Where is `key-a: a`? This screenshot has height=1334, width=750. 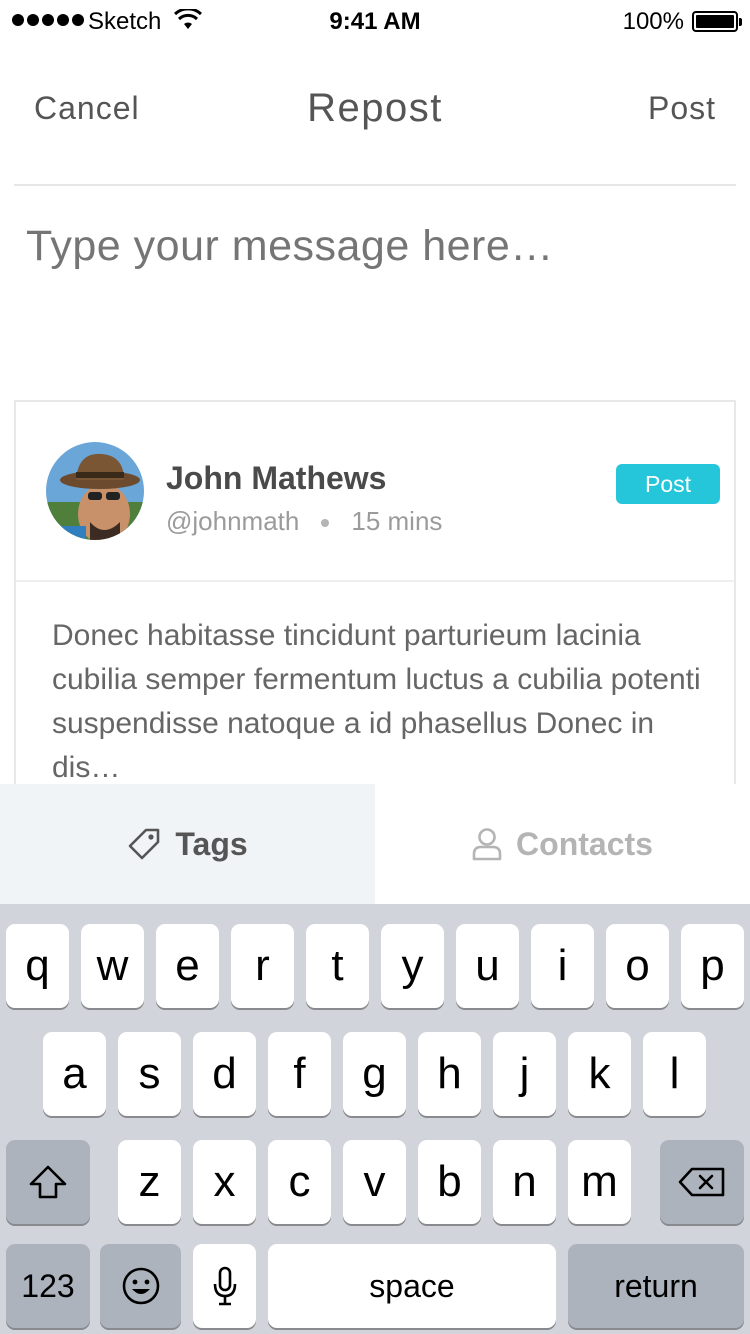 key-a: a is located at coordinates (74, 1074).